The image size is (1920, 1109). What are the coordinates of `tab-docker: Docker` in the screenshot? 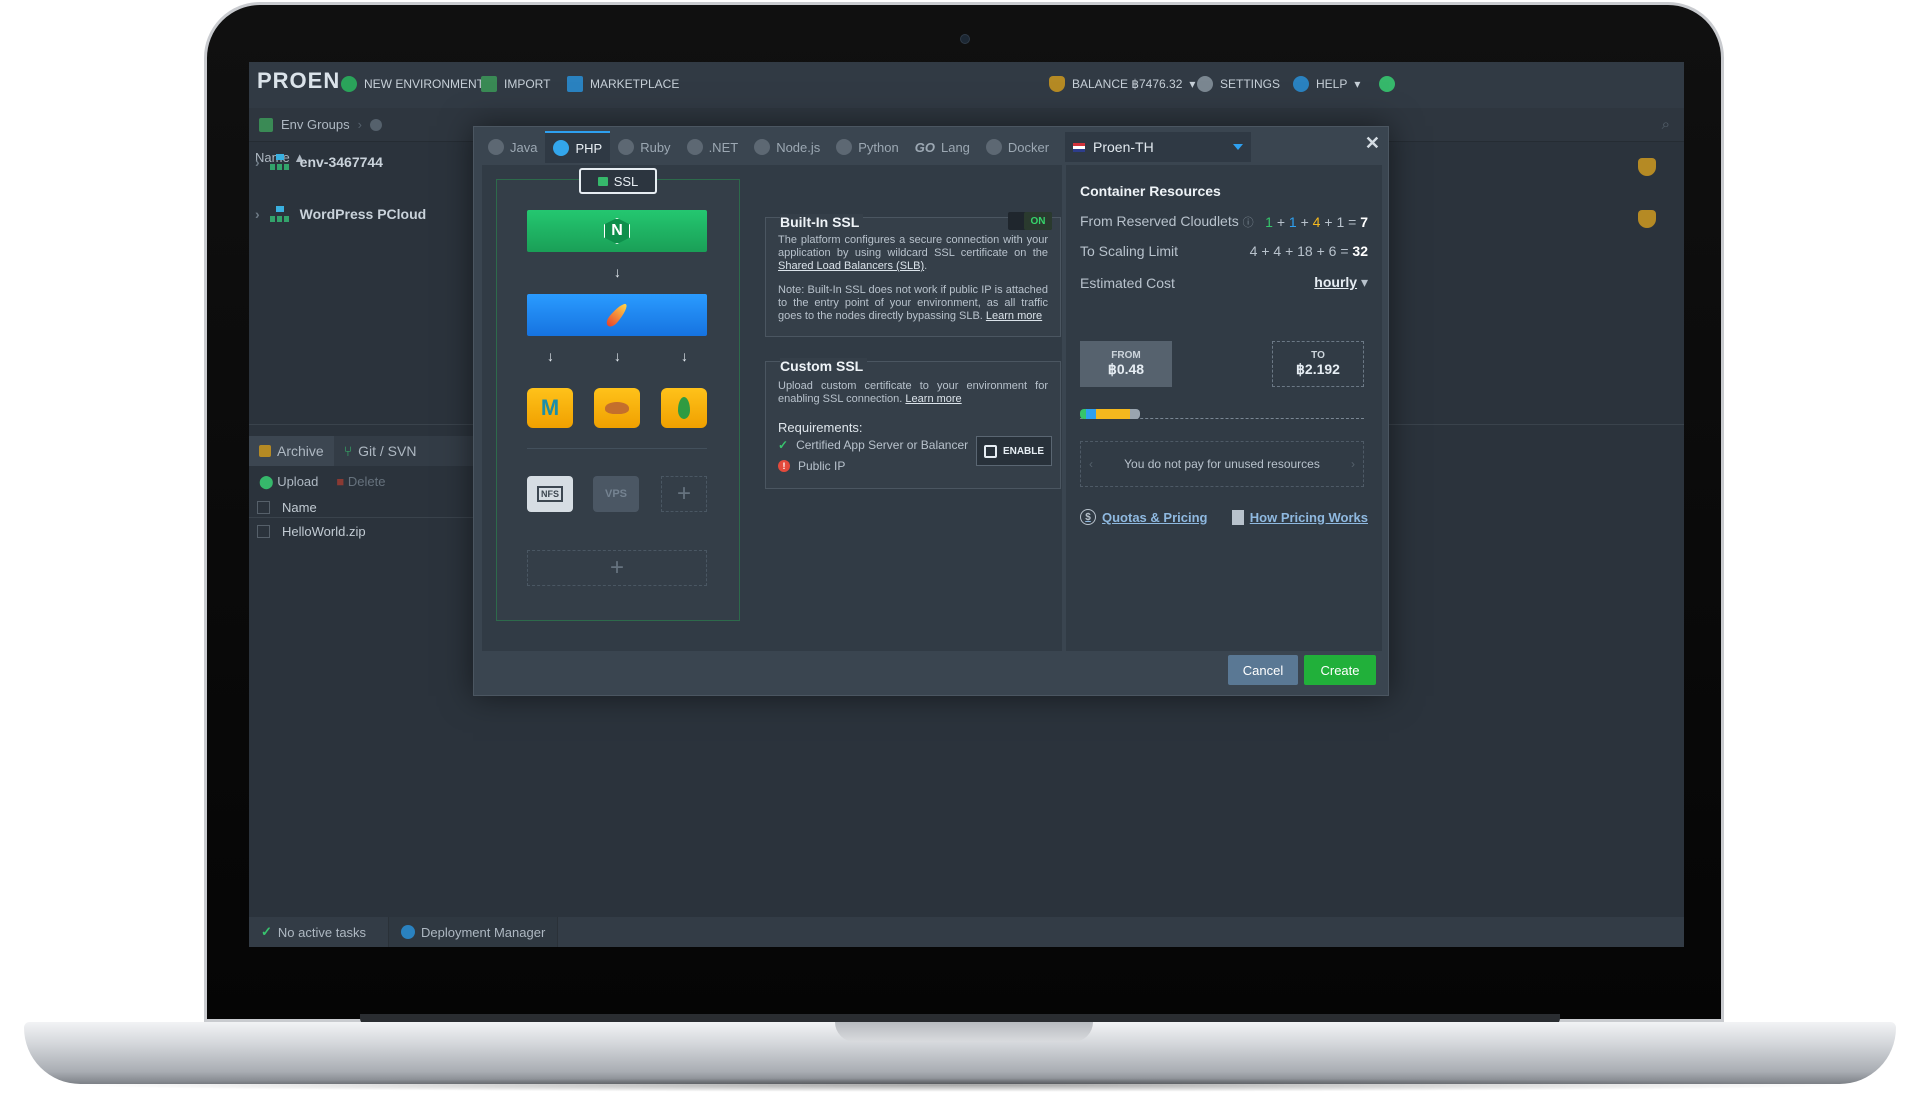 It's located at (1017, 147).